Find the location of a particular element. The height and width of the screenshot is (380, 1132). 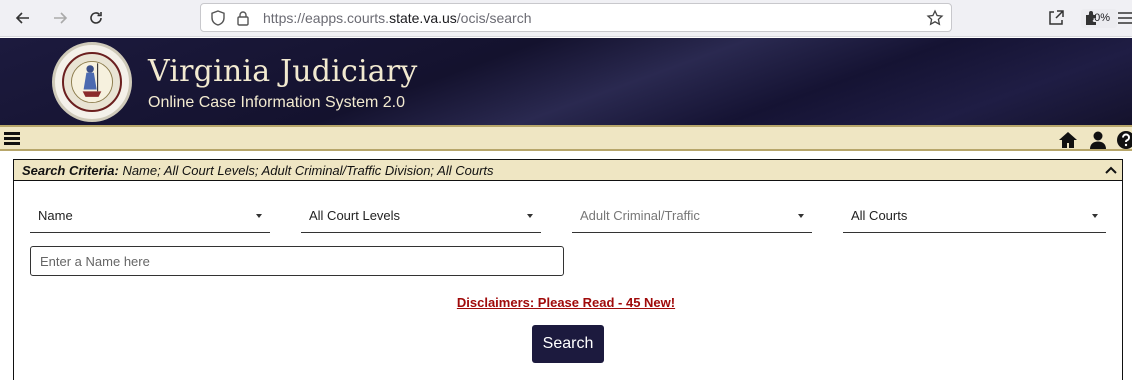

seal-emblem is located at coordinates (92, 82).